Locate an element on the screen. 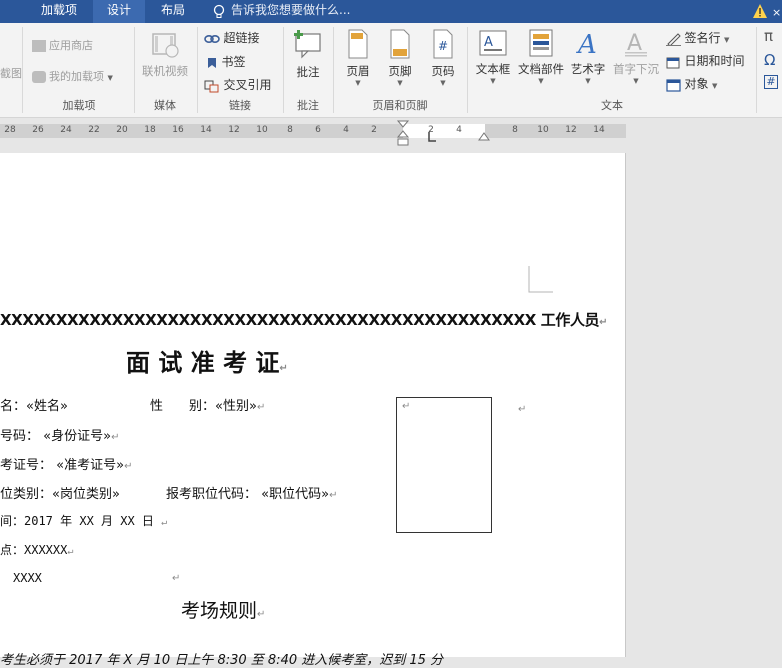 The width and height of the screenshot is (782, 668). signature-icon is located at coordinates (673, 39).